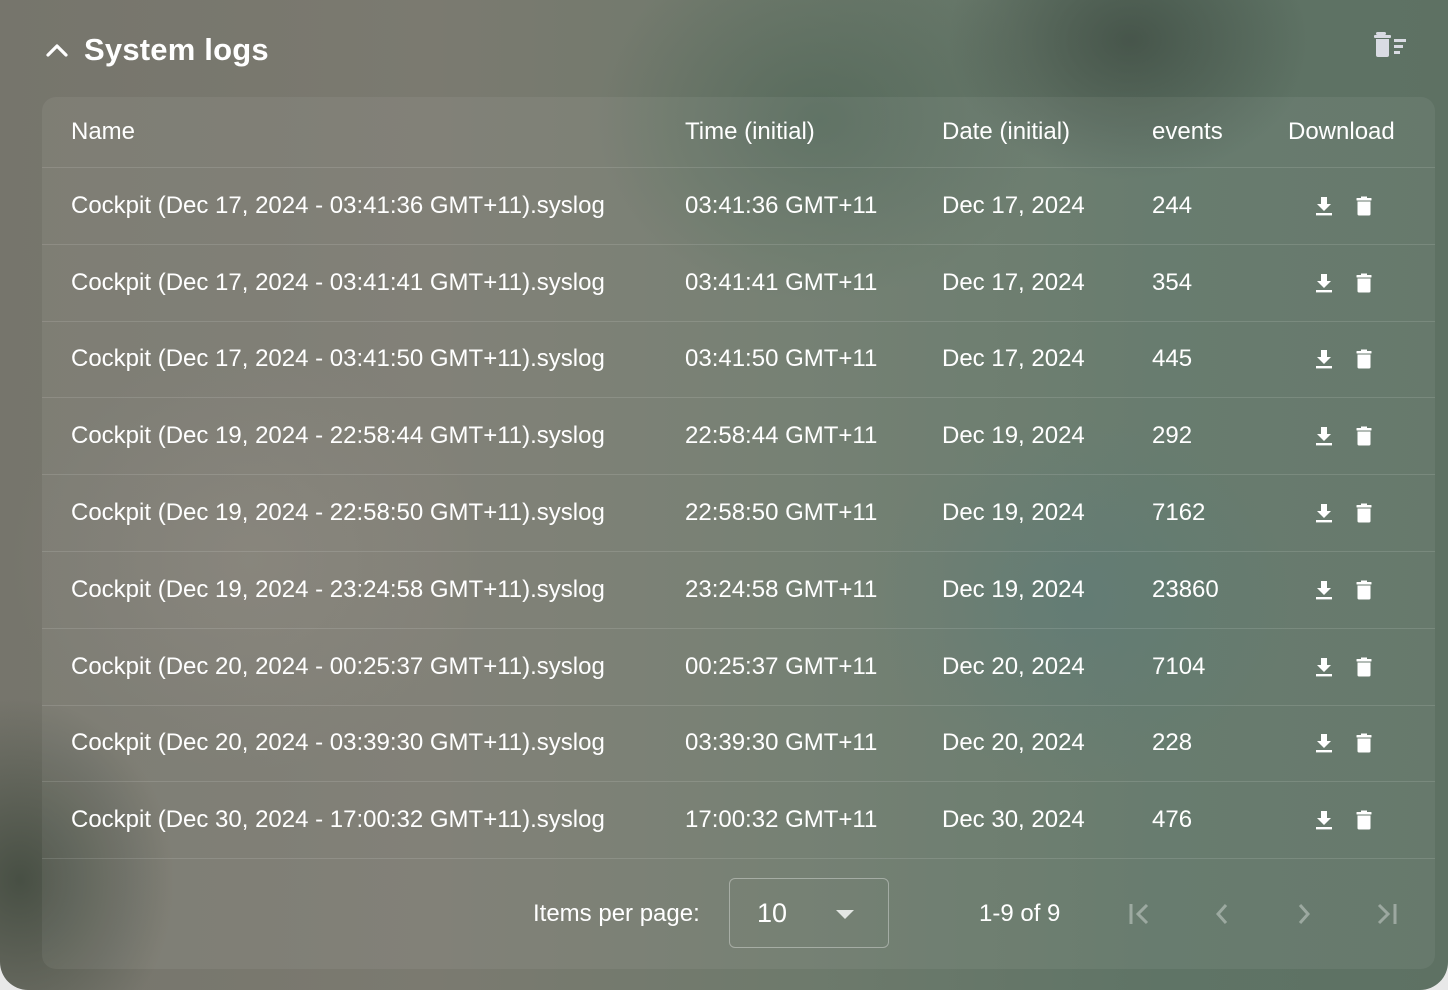  What do you see at coordinates (1304, 914) in the screenshot?
I see `next-page-button` at bounding box center [1304, 914].